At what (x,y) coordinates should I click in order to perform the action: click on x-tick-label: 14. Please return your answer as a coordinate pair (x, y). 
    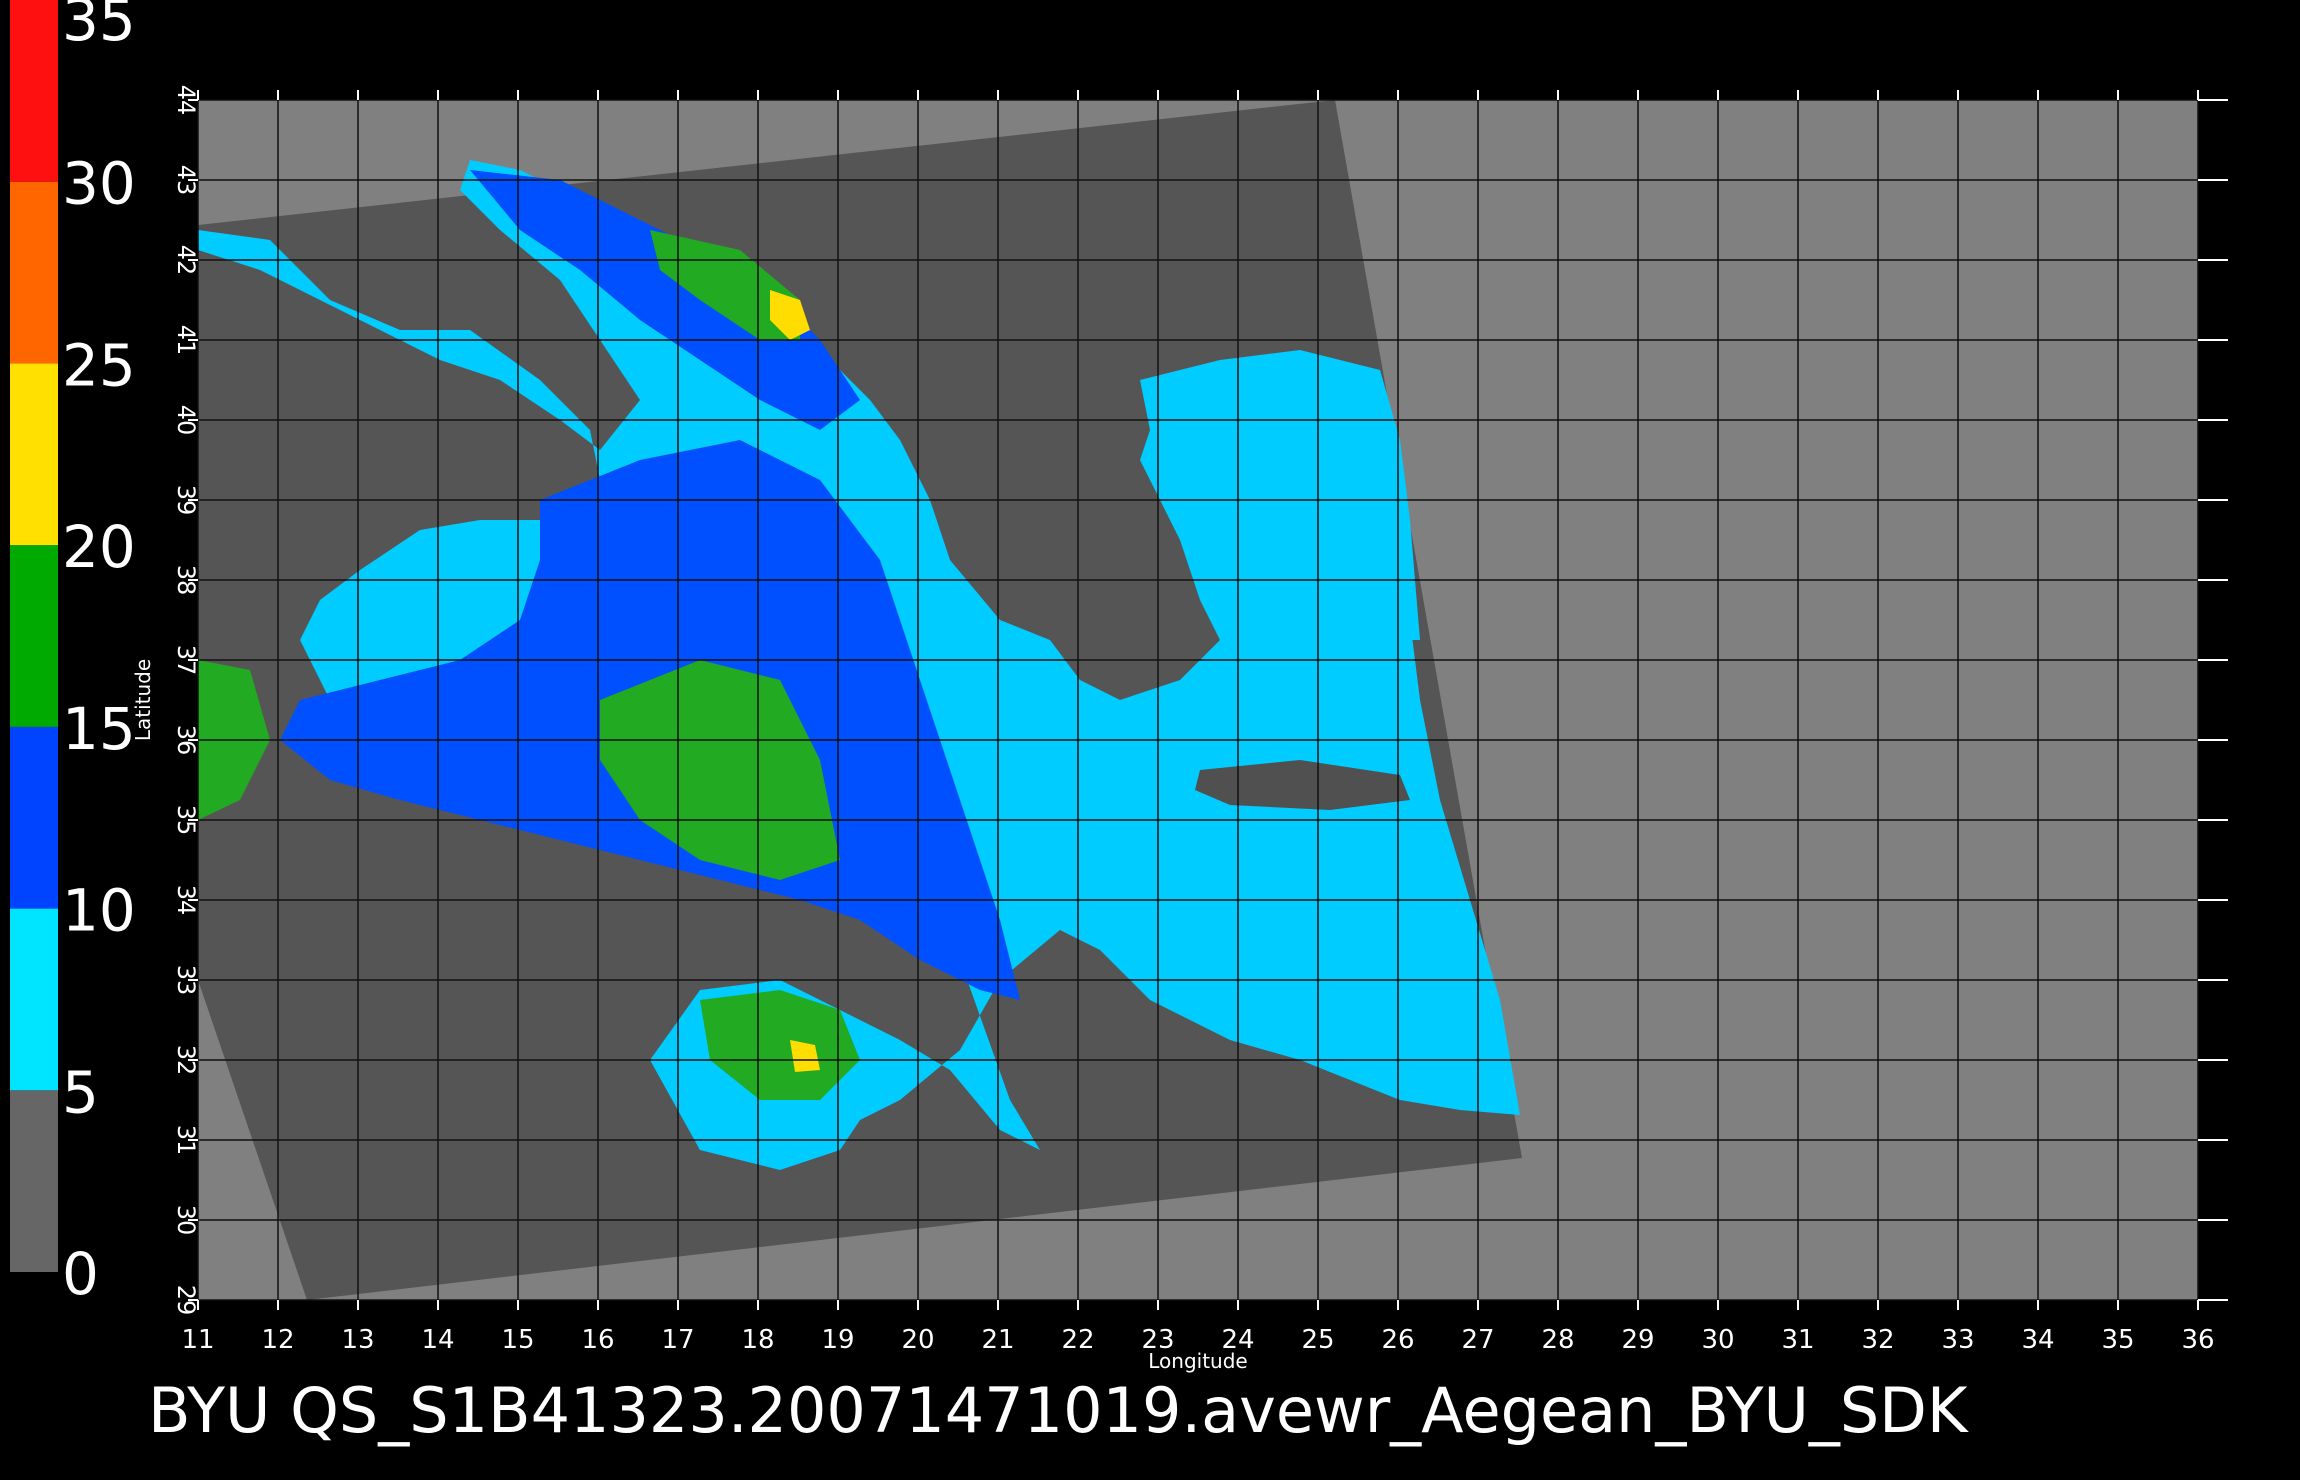
    Looking at the image, I should click on (437, 1340).